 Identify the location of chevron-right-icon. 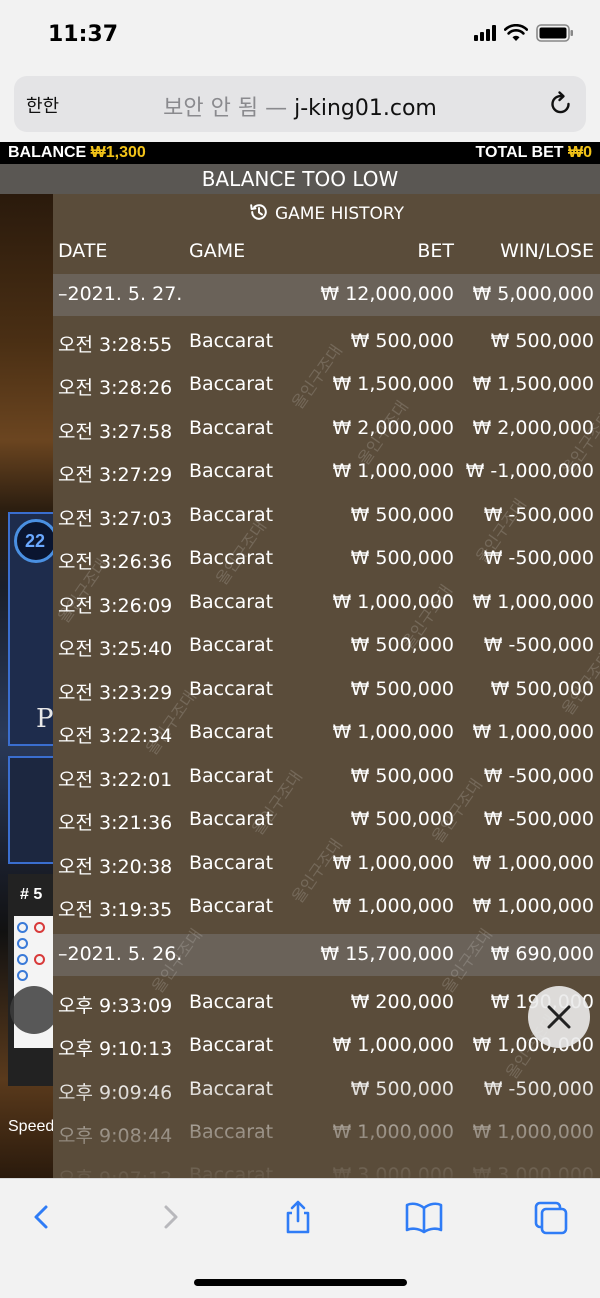
(170, 1217).